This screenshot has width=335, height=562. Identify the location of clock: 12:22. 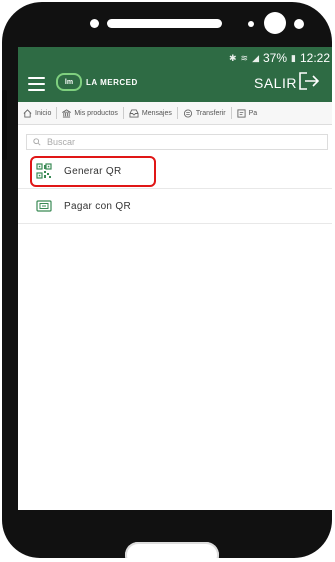
(314, 58).